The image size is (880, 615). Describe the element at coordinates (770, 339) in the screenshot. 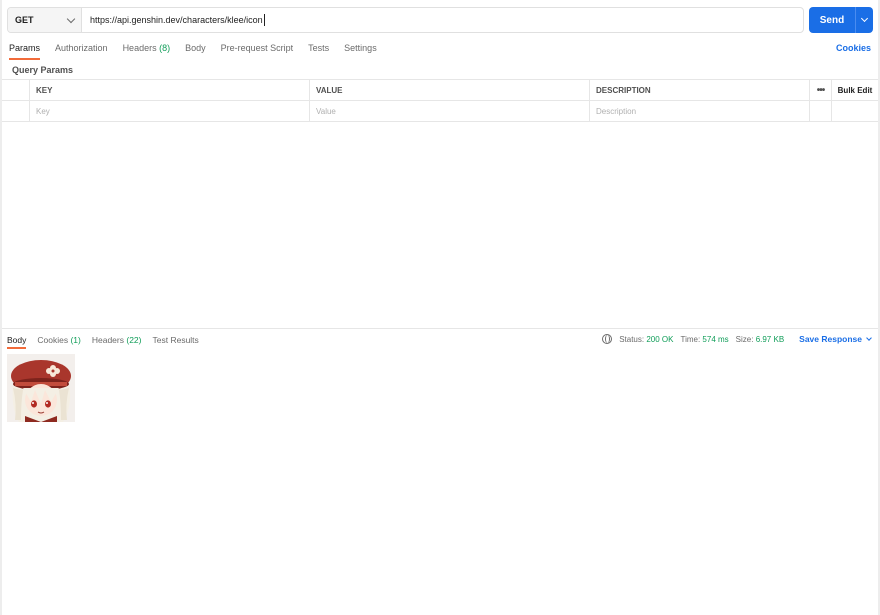

I see `size-value: 6.97 KB` at that location.